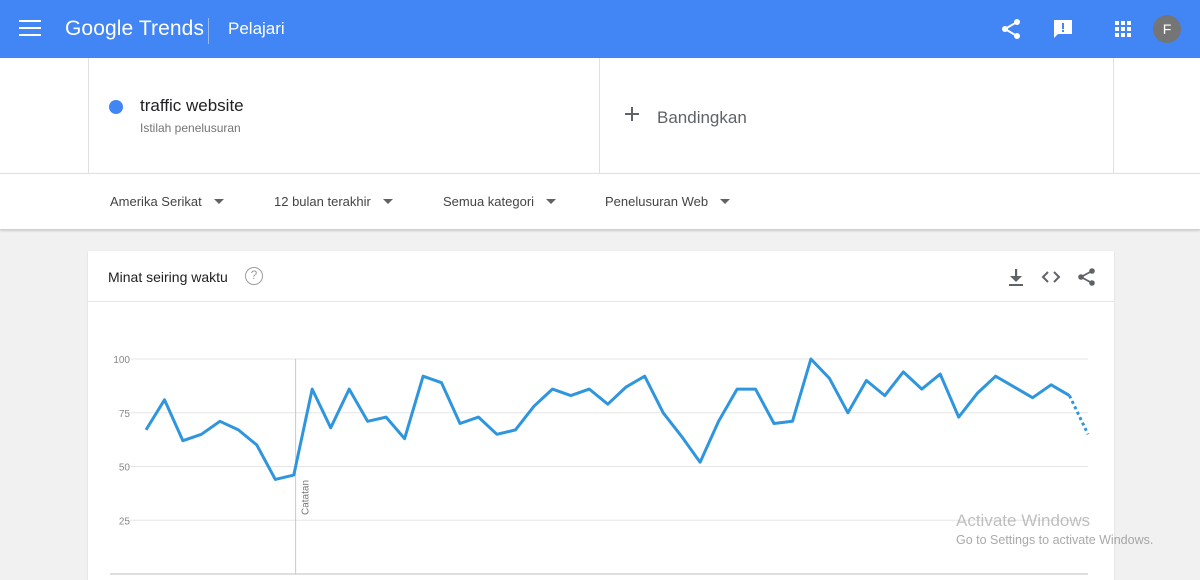  I want to click on note-marker-label: Catatan, so click(306, 497).